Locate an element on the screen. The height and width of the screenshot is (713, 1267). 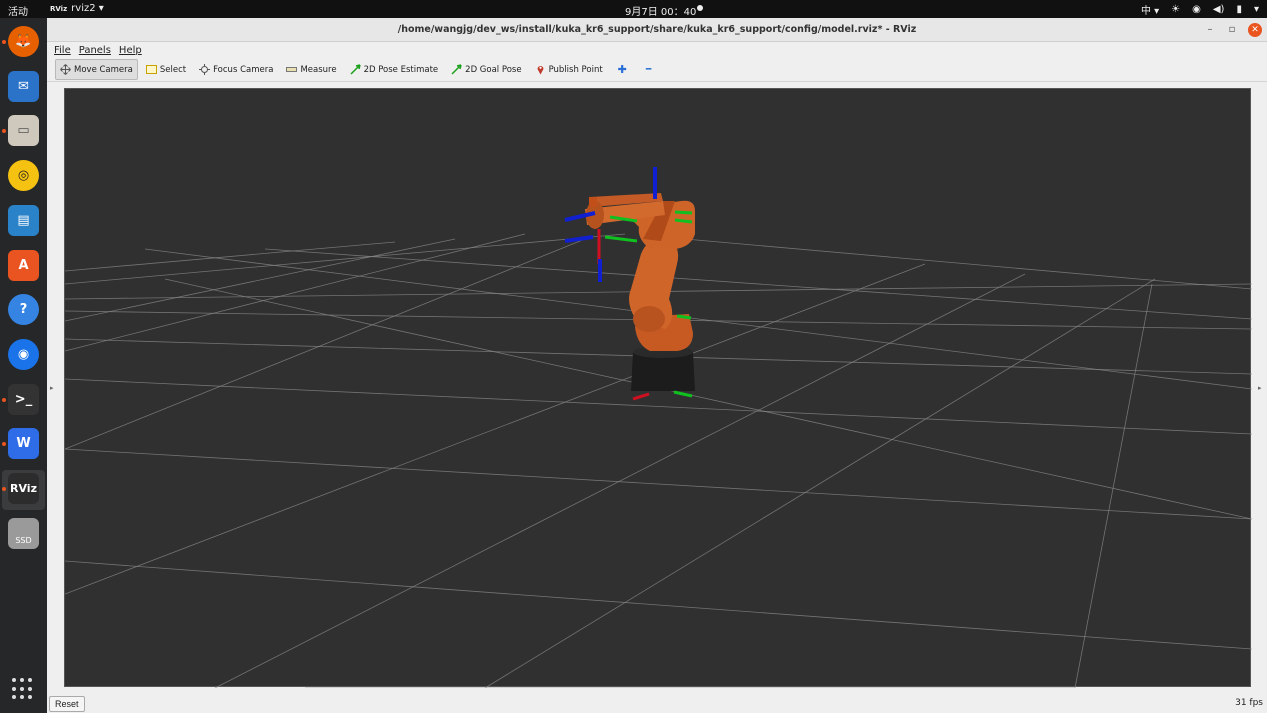
tool-publish-point: Publish Point is located at coordinates (569, 69).